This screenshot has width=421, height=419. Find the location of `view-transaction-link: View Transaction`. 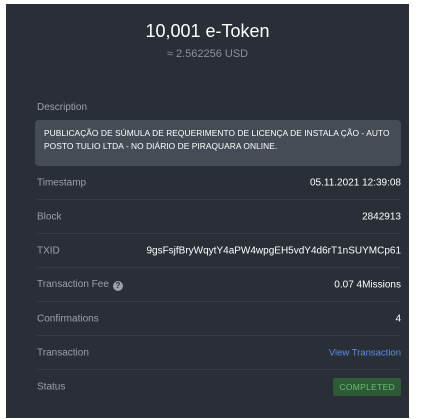

view-transaction-link: View Transaction is located at coordinates (365, 352).